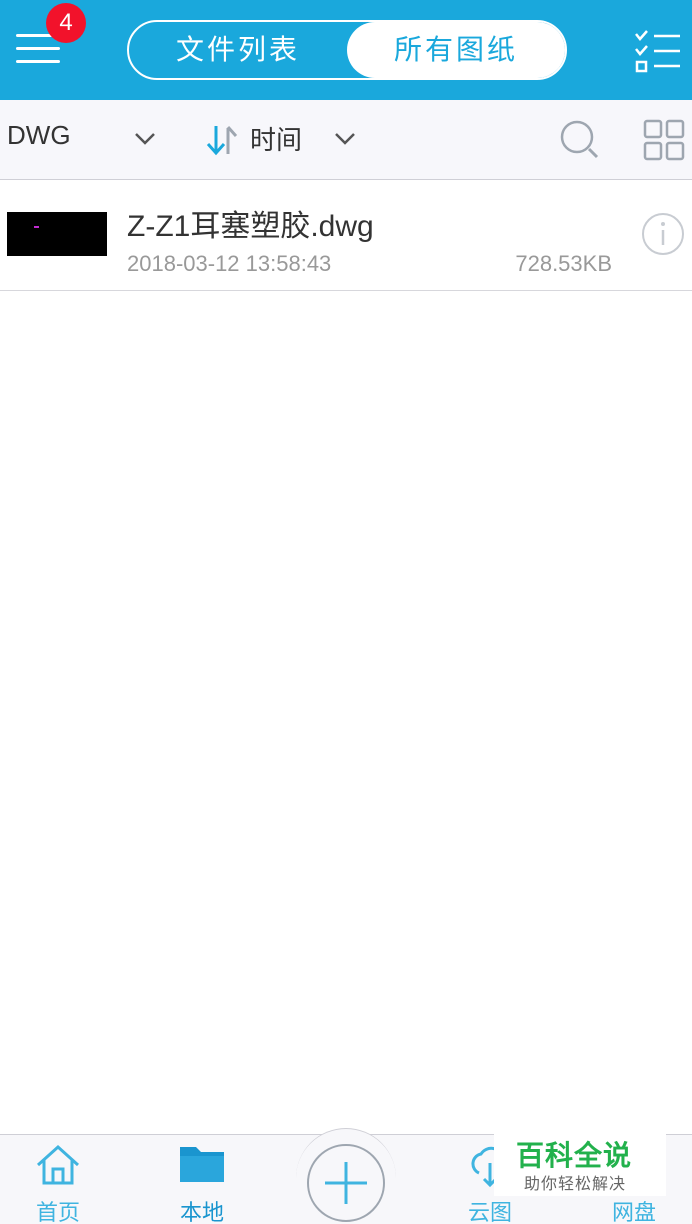  Describe the element at coordinates (276, 138) in the screenshot. I see `sort-label: 时间` at that location.